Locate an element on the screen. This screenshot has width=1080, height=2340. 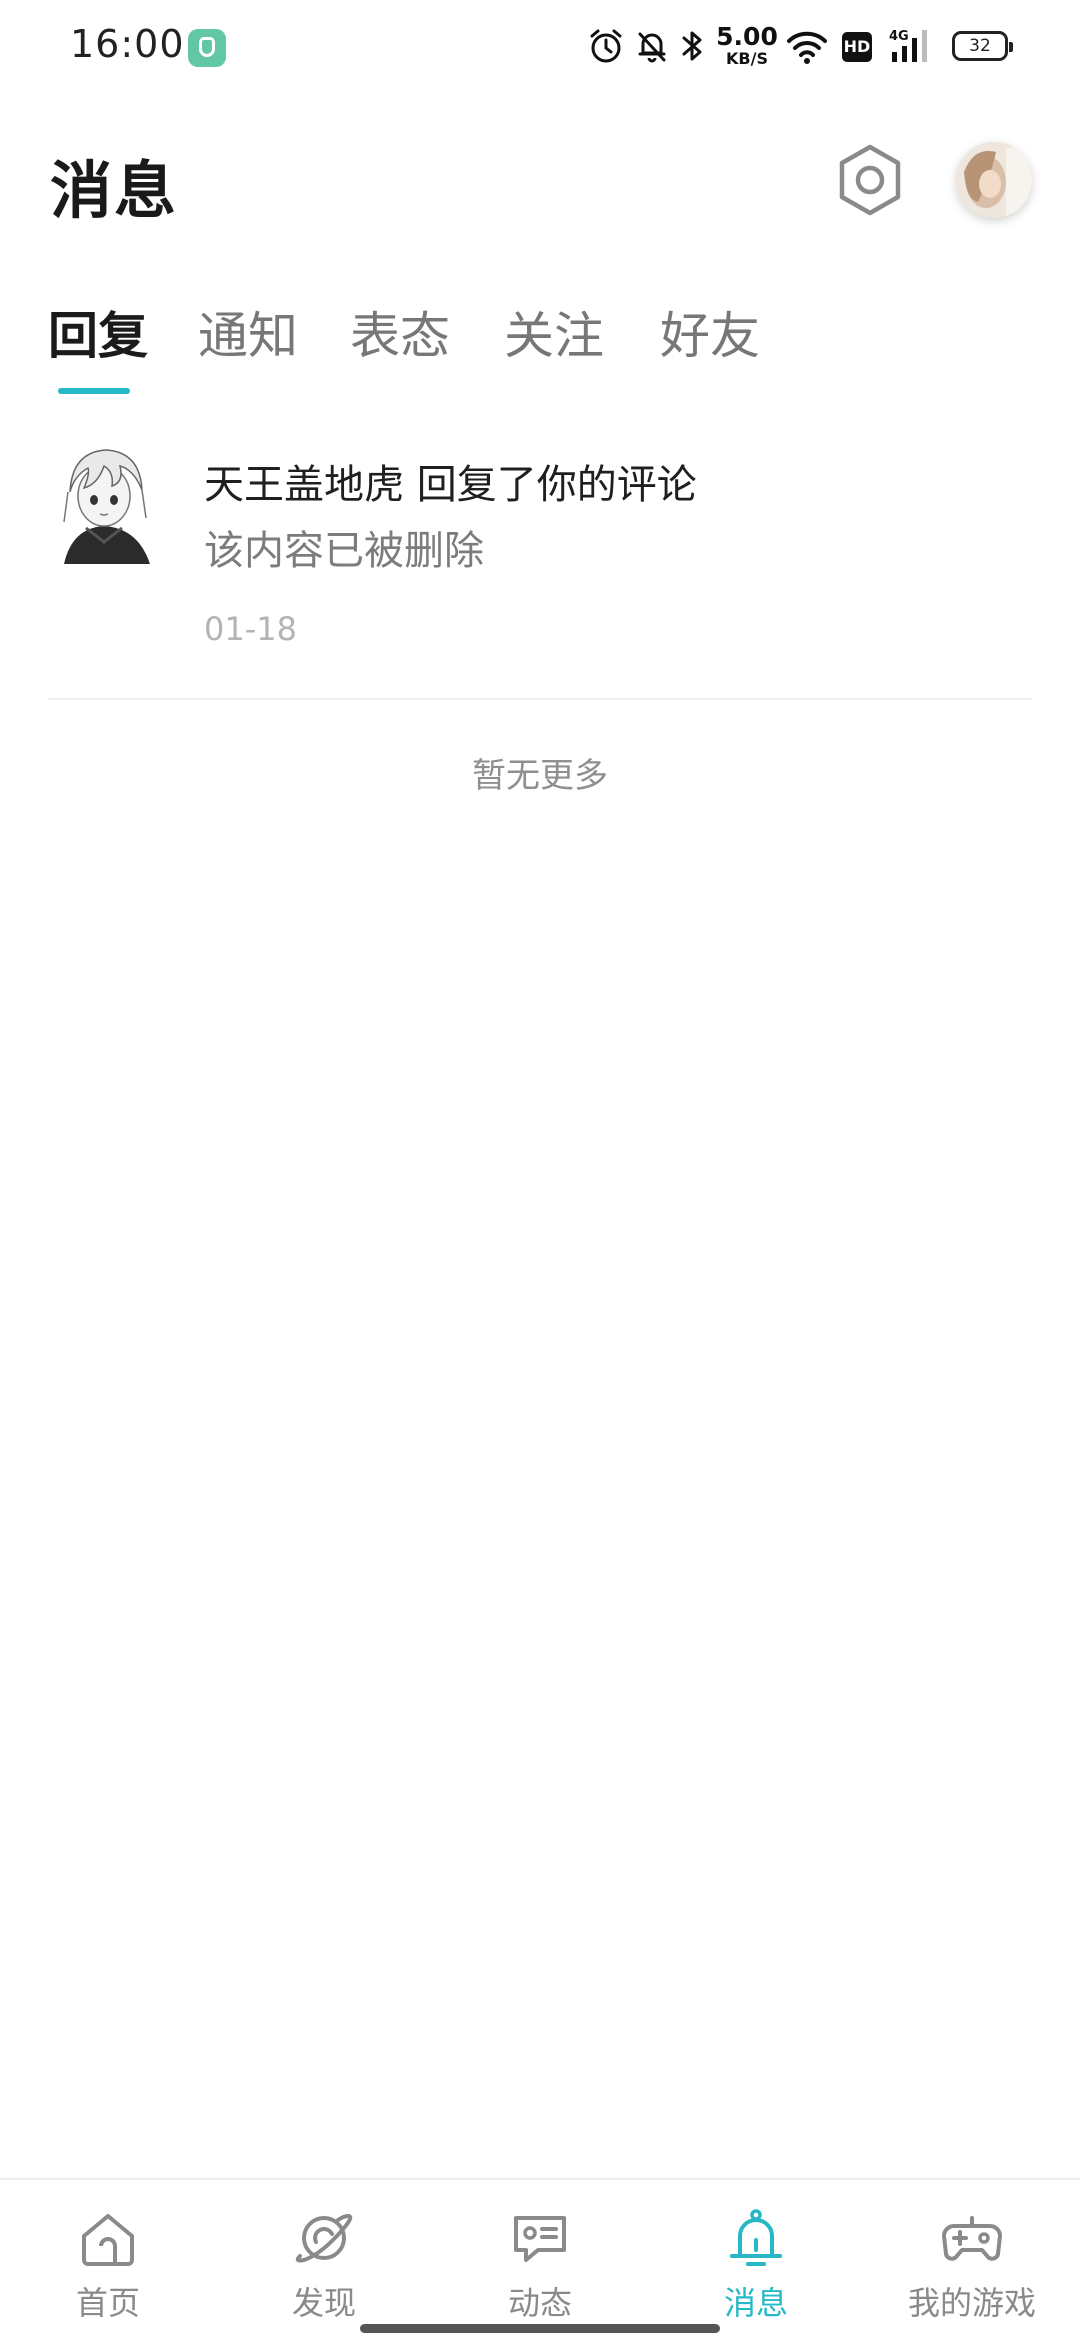
nav-label-feed: 动态 is located at coordinates (539, 2303).